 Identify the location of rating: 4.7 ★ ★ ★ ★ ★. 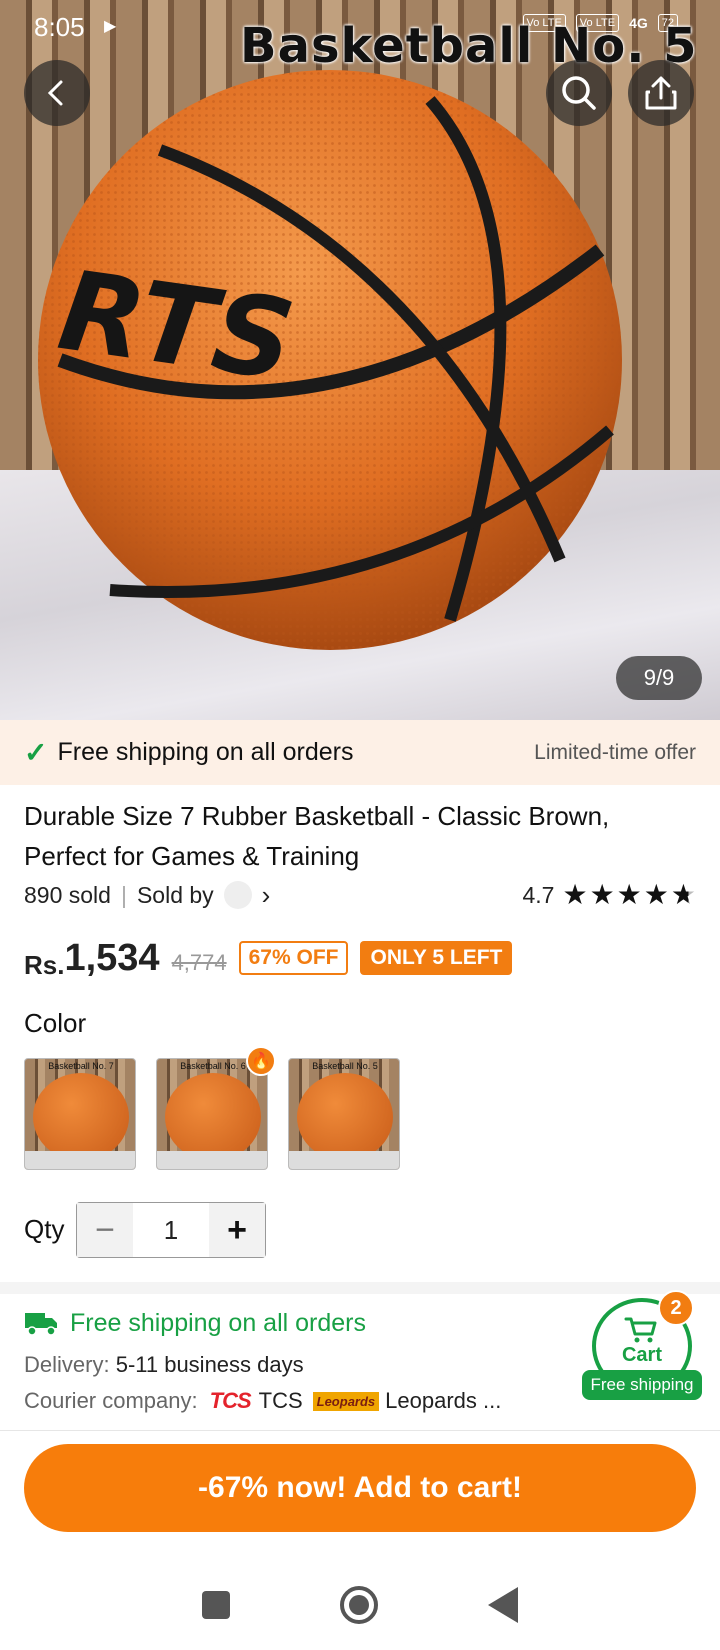
(609, 895).